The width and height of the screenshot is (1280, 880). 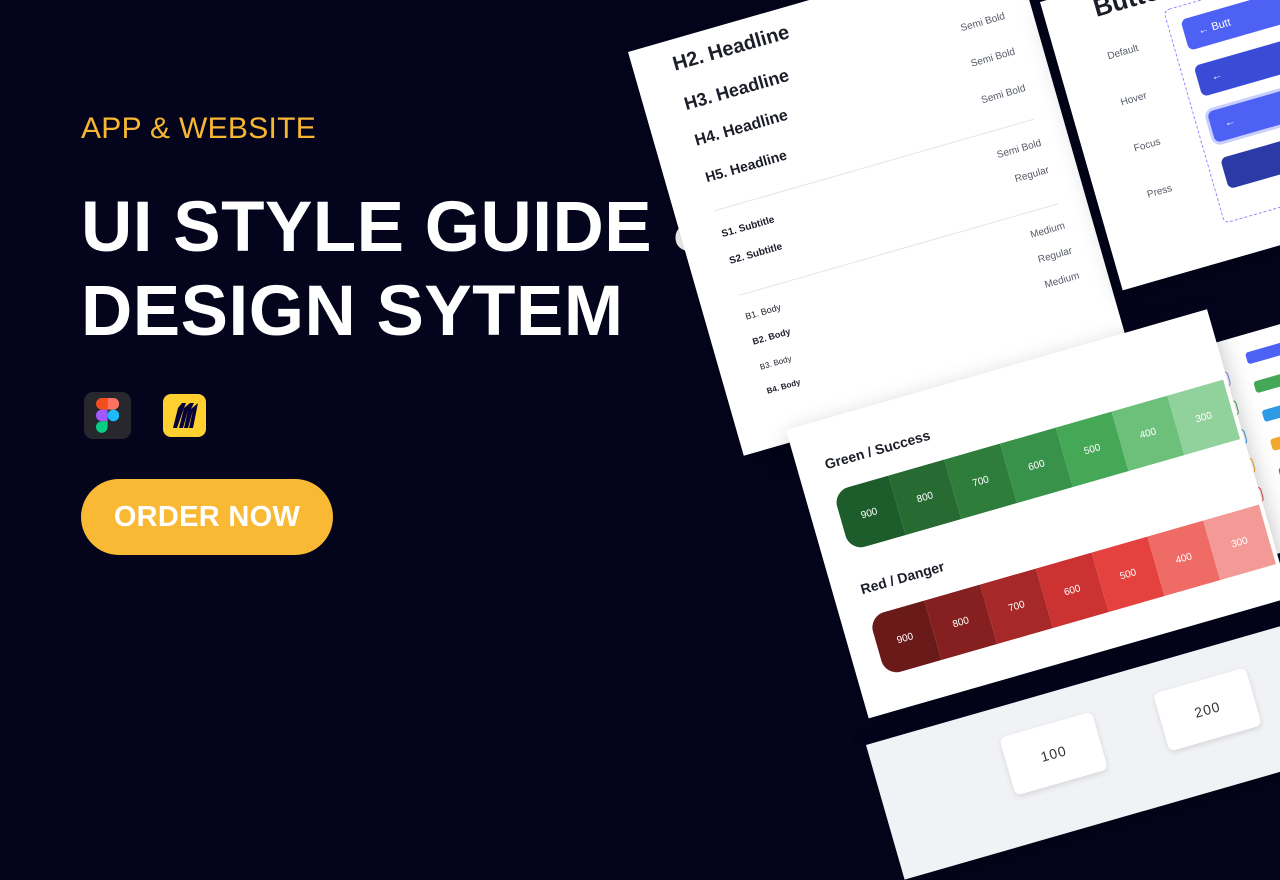 What do you see at coordinates (741, 128) in the screenshot?
I see `typography-sample: H4. Headline` at bounding box center [741, 128].